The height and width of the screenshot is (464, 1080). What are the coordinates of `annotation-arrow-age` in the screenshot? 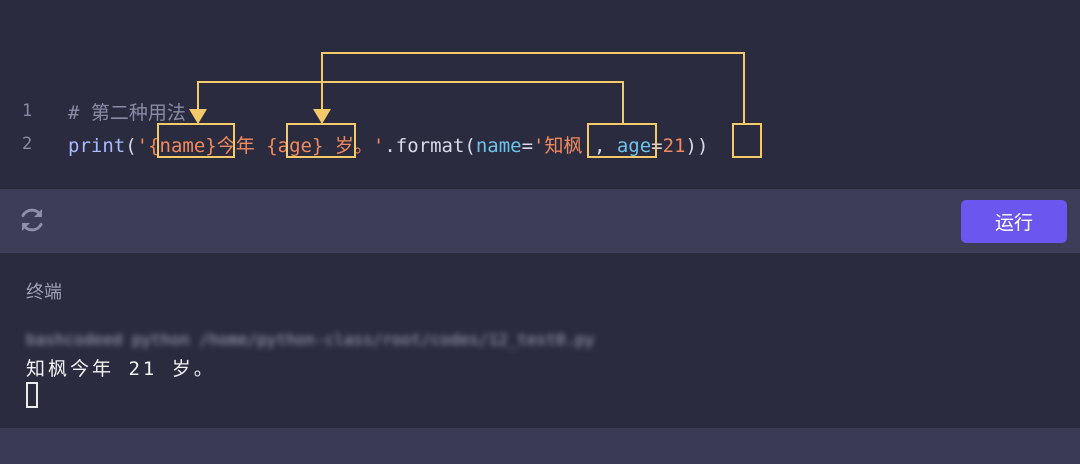 It's located at (533, 88).